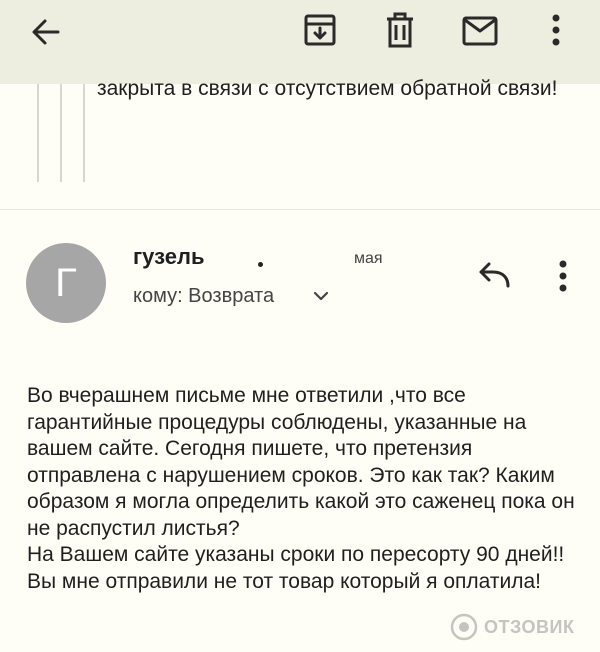 The width and height of the screenshot is (600, 652). What do you see at coordinates (169, 256) in the screenshot?
I see `sender-name: гузель` at bounding box center [169, 256].